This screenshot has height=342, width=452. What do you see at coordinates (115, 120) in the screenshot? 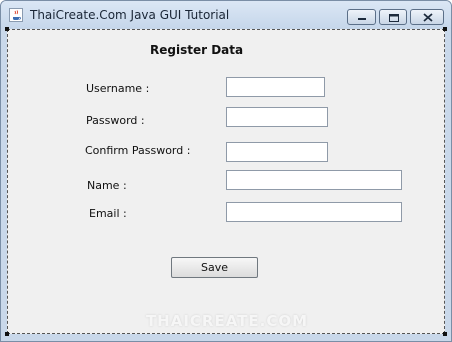
I see `password-label: Password :` at bounding box center [115, 120].